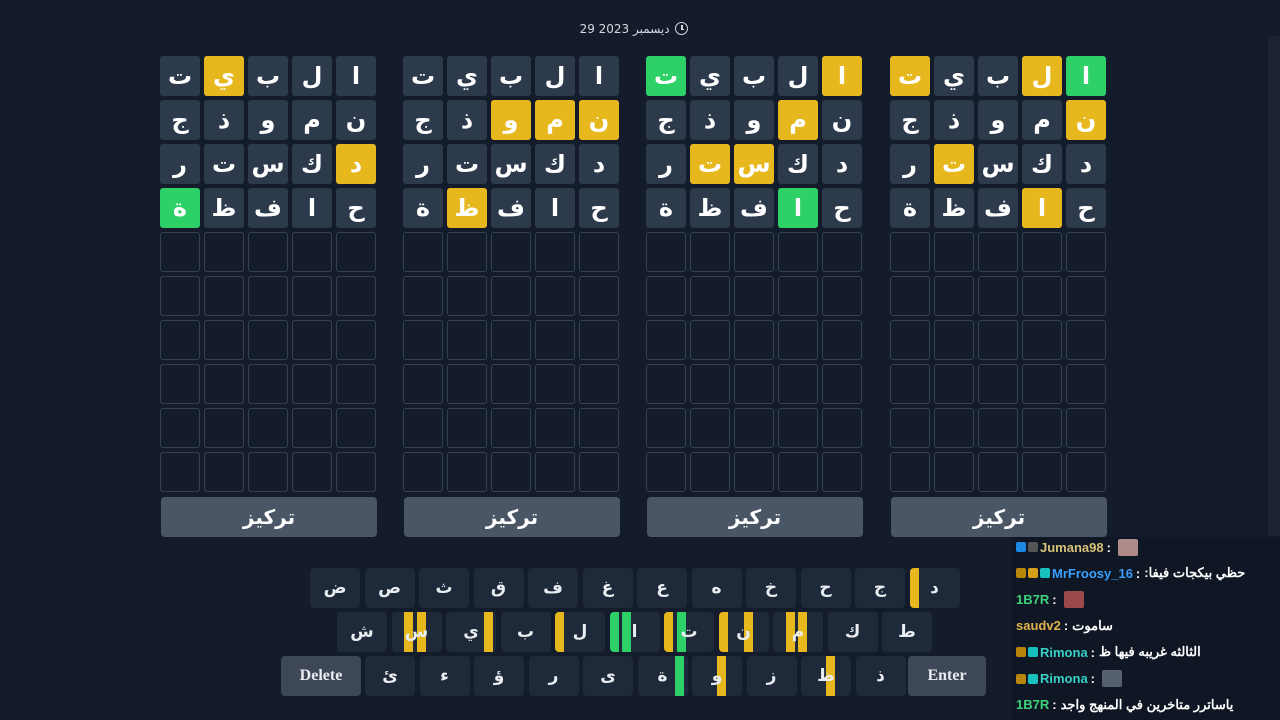 The width and height of the screenshot is (1280, 720). I want to click on key-label: خ, so click(771, 588).